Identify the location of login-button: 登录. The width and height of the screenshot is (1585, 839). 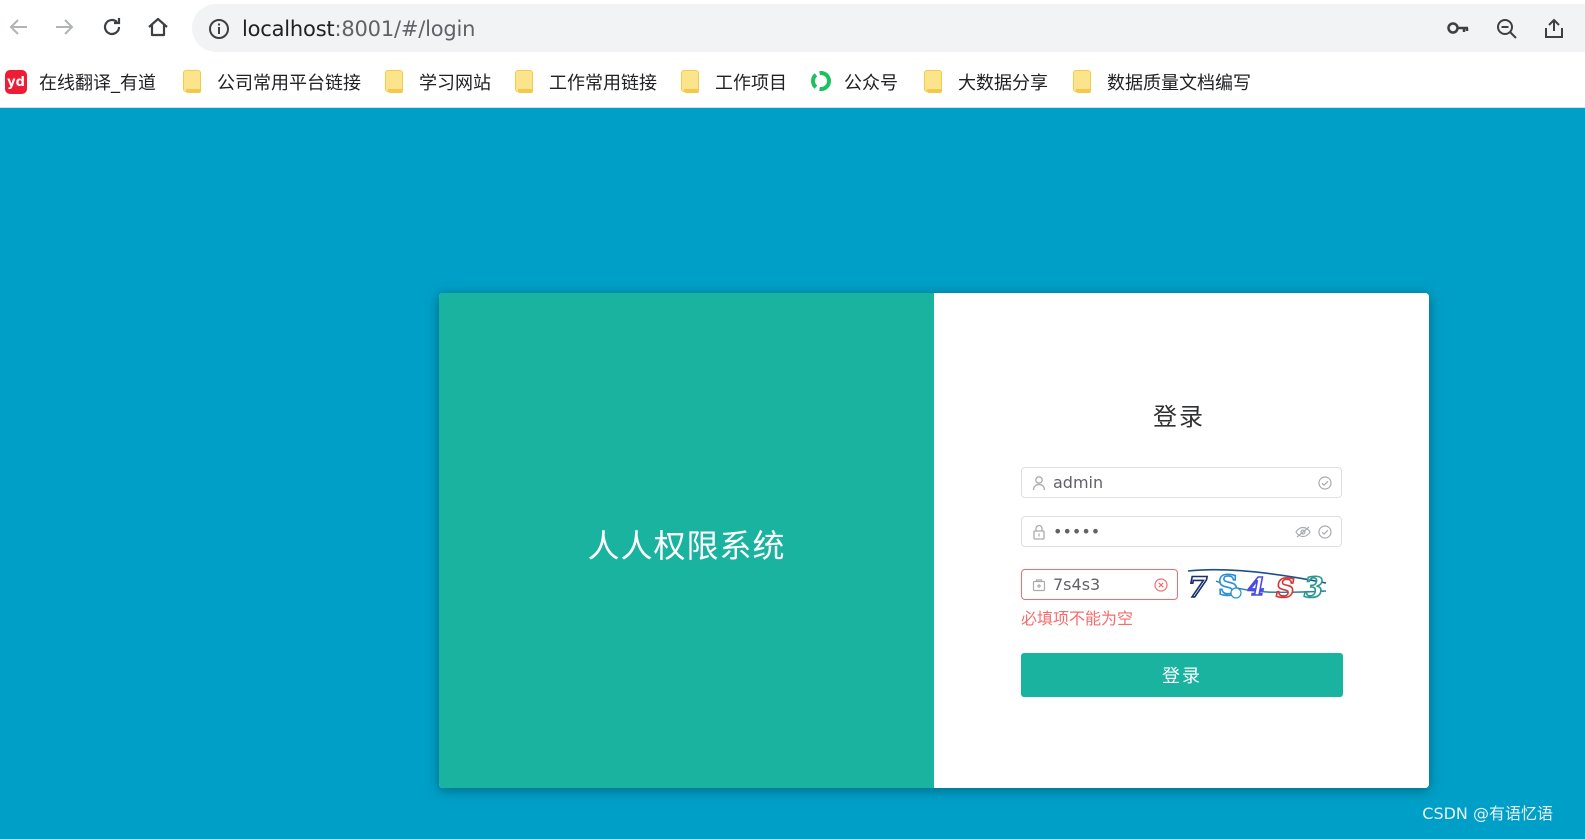
(1182, 675).